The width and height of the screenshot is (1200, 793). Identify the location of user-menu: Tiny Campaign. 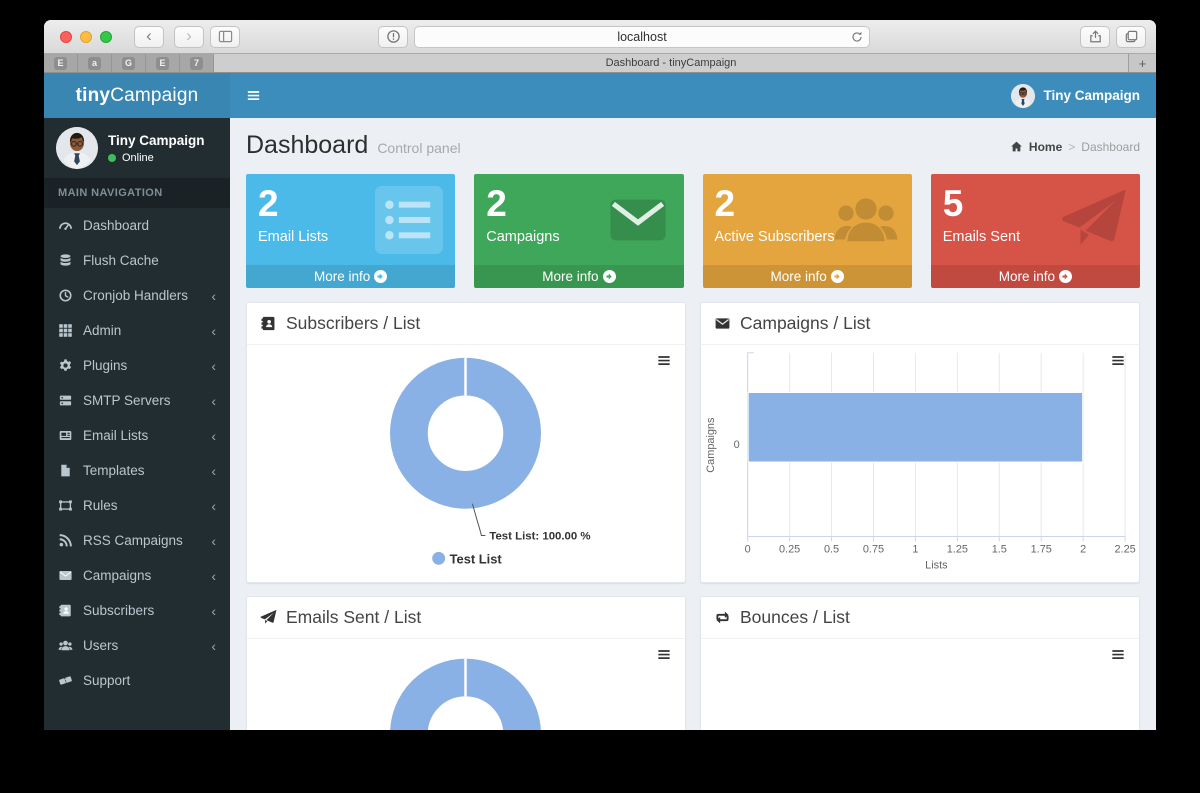
(1075, 95).